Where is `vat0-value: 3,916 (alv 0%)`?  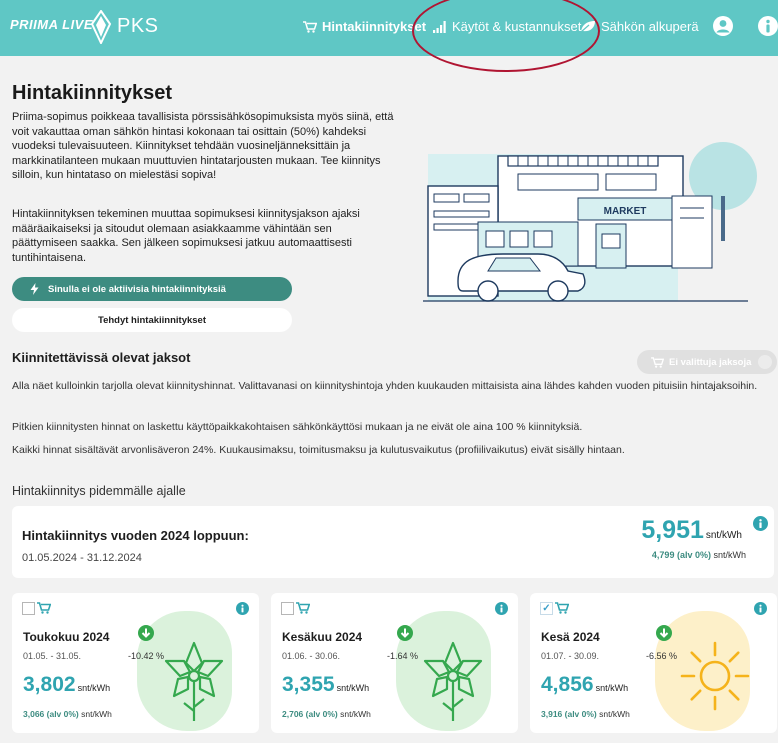
vat0-value: 3,916 (alv 0%) is located at coordinates (569, 714).